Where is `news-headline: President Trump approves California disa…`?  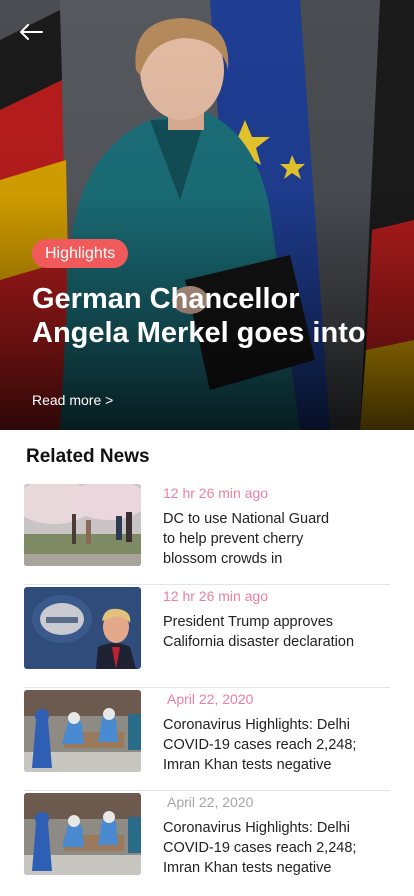
news-headline: President Trump approves California disa… is located at coordinates (276, 632).